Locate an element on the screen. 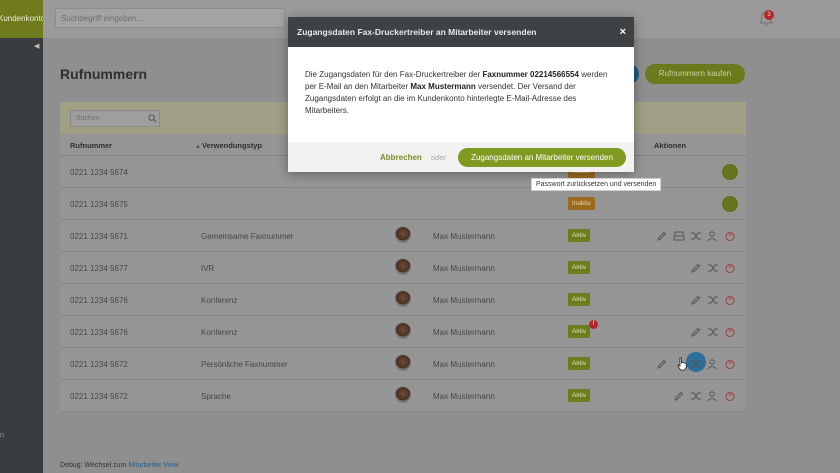 The height and width of the screenshot is (473, 840). close-icon: × is located at coordinates (623, 32).